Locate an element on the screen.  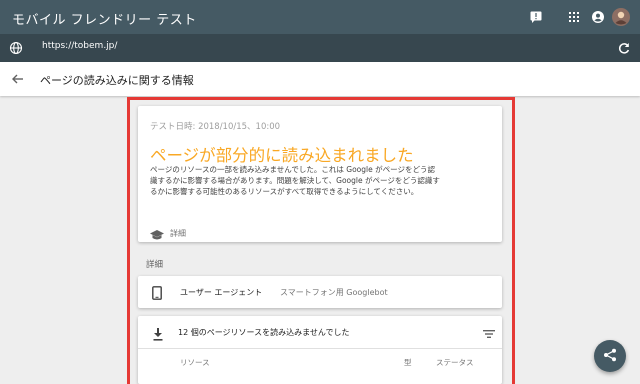
detail-title: ページの読み込みに関する情報 is located at coordinates (117, 80).